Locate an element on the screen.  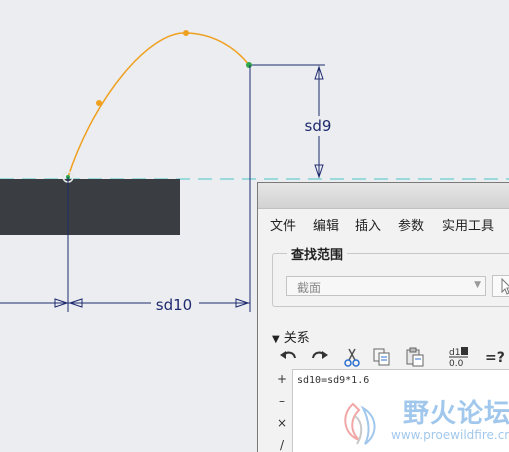
cut-button is located at coordinates (352, 357).